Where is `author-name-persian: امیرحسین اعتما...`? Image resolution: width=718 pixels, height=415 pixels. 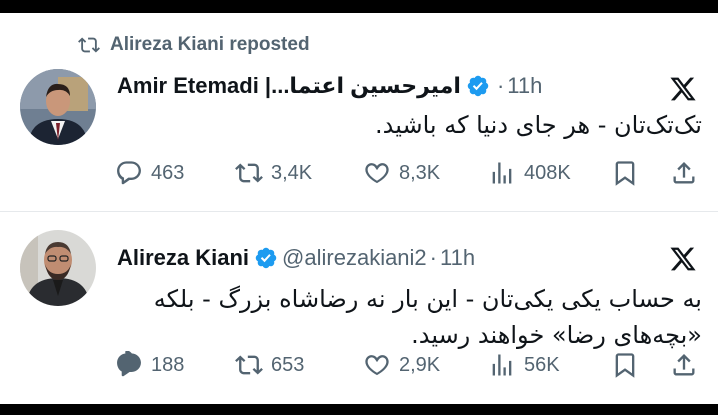 author-name-persian: امیرحسین اعتما... is located at coordinates (366, 86).